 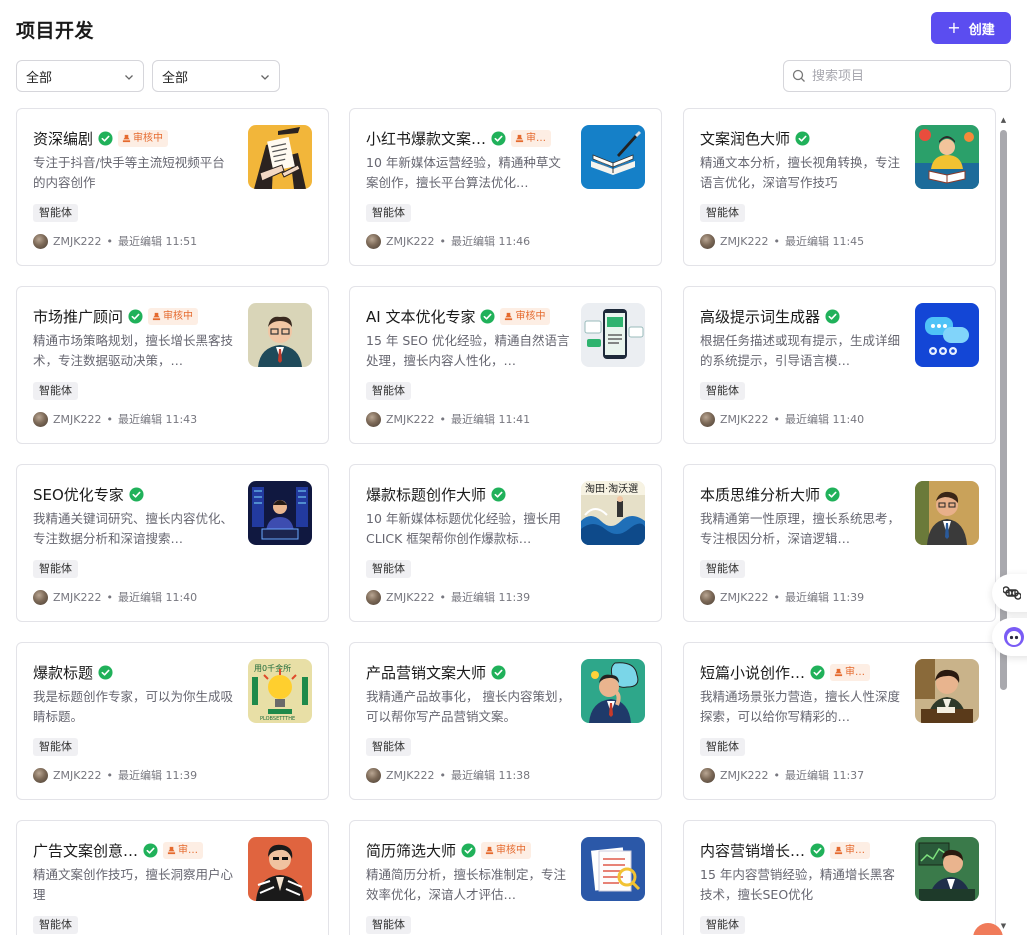 What do you see at coordinates (824, 241) in the screenshot?
I see `last-edited: 最近编辑 11:45` at bounding box center [824, 241].